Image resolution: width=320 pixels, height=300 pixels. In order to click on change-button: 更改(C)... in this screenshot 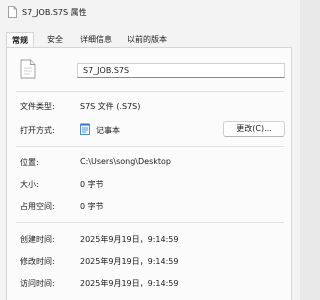, I will do `click(254, 129)`.